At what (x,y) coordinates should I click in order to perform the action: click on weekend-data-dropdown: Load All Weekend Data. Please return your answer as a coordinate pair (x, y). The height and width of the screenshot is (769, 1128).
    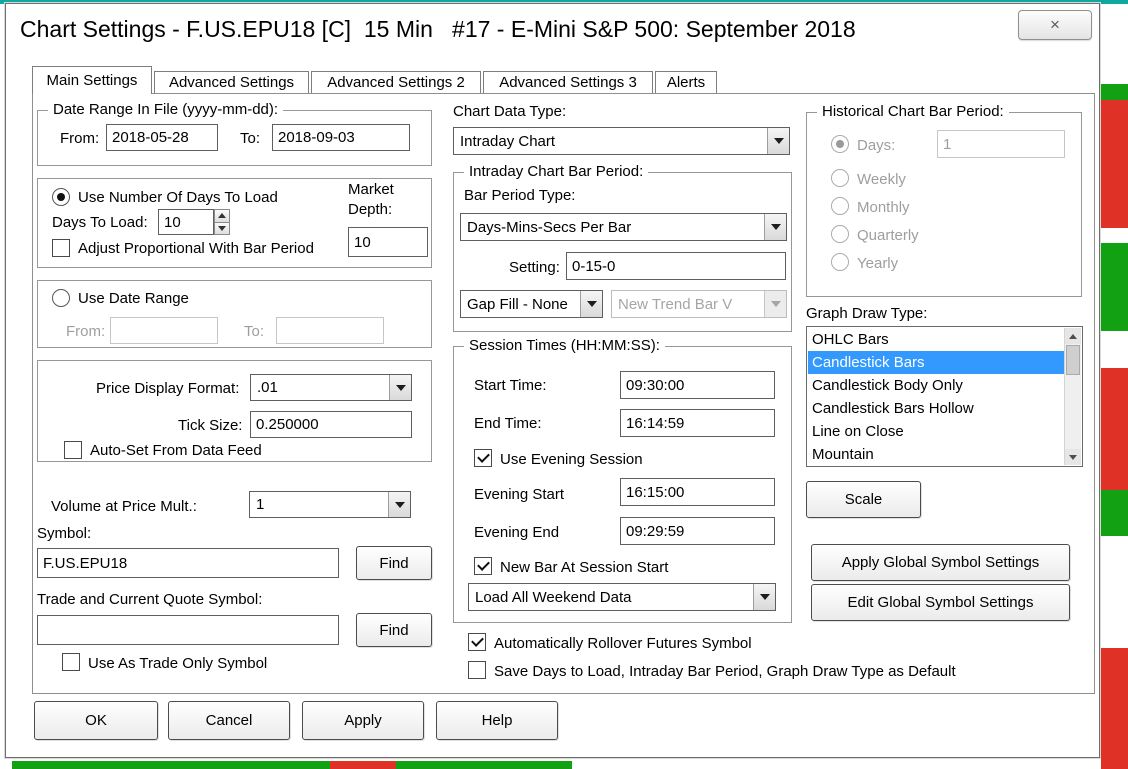
    Looking at the image, I should click on (622, 597).